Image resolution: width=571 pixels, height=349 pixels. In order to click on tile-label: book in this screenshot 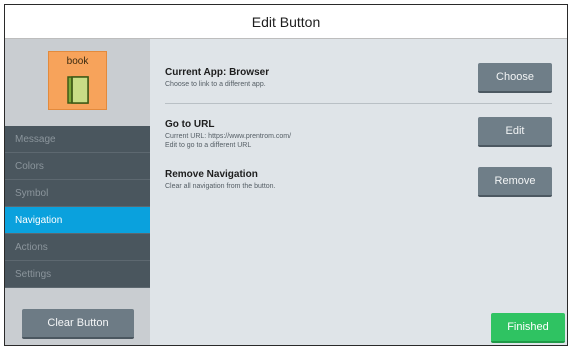, I will do `click(77, 61)`.